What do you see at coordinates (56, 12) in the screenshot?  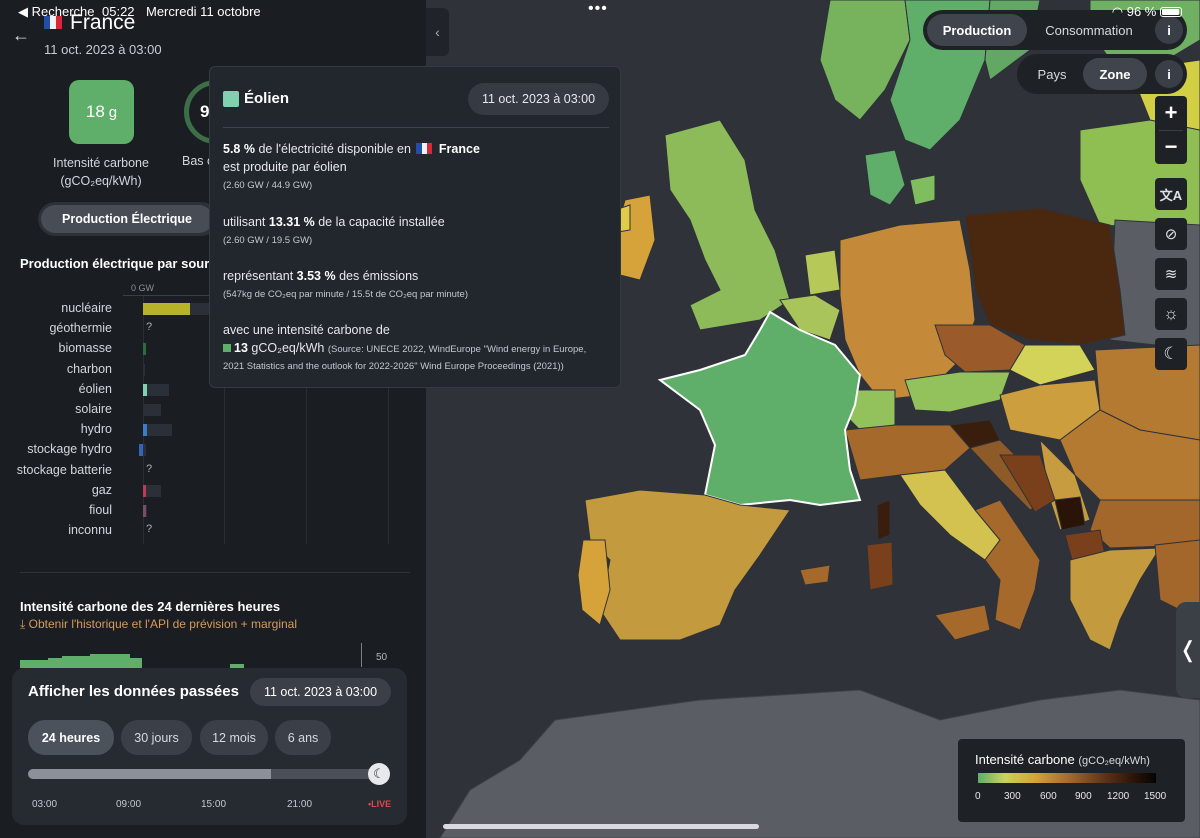 I see `back-to-app: ◀ Recherche` at bounding box center [56, 12].